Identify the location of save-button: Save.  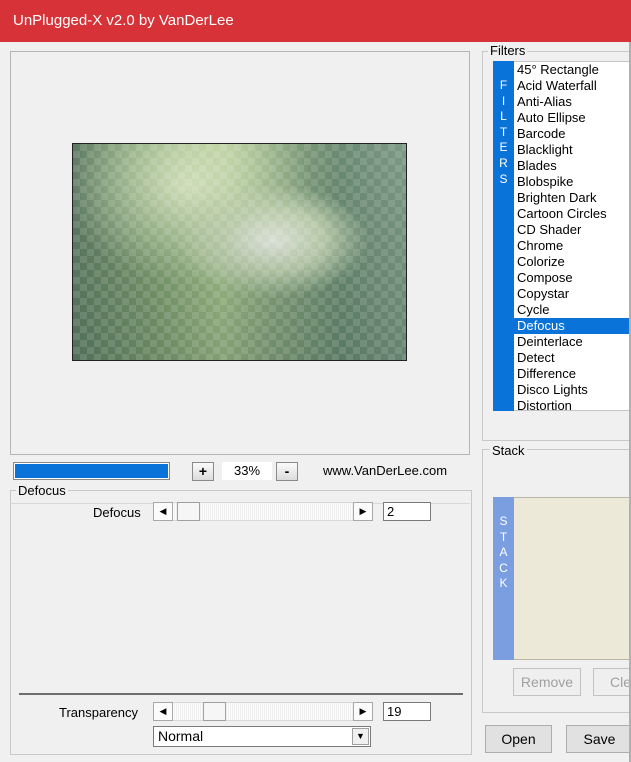
(598, 739).